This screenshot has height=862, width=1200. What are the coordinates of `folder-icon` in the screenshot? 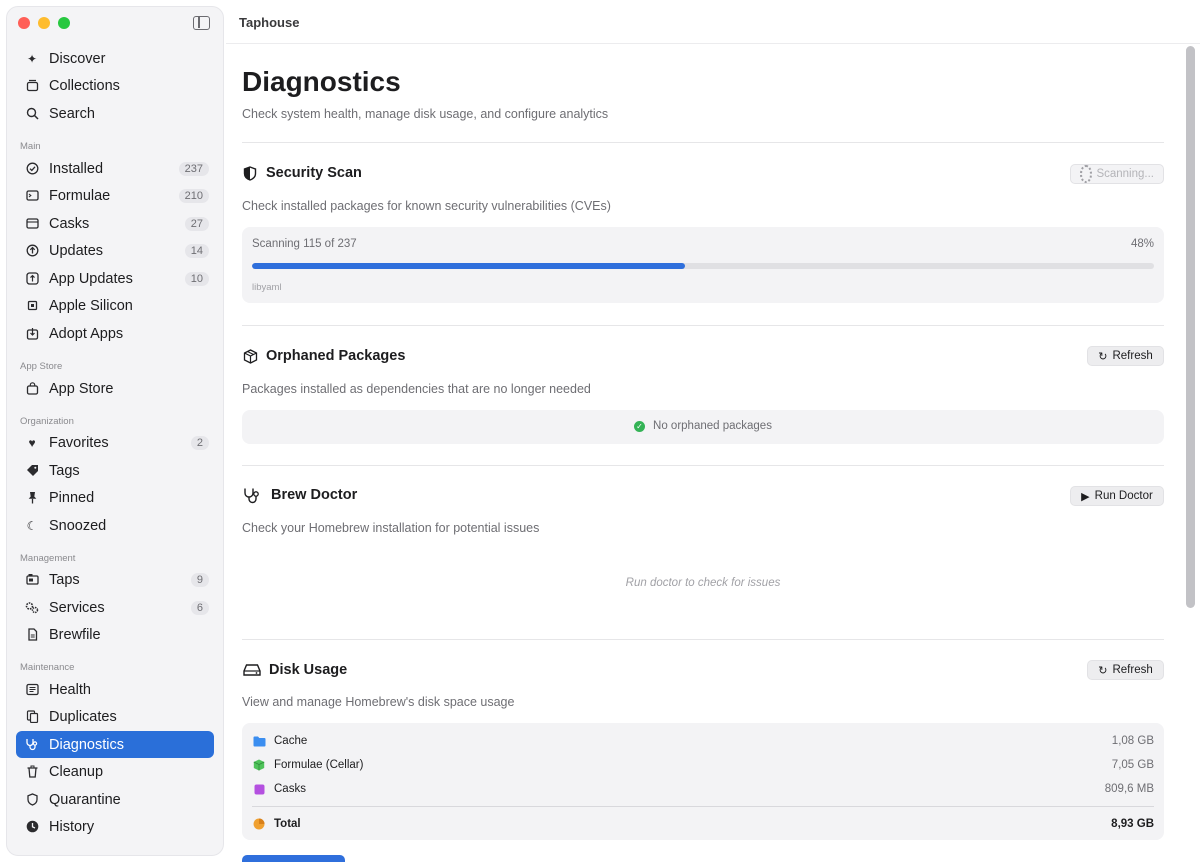 It's located at (259, 741).